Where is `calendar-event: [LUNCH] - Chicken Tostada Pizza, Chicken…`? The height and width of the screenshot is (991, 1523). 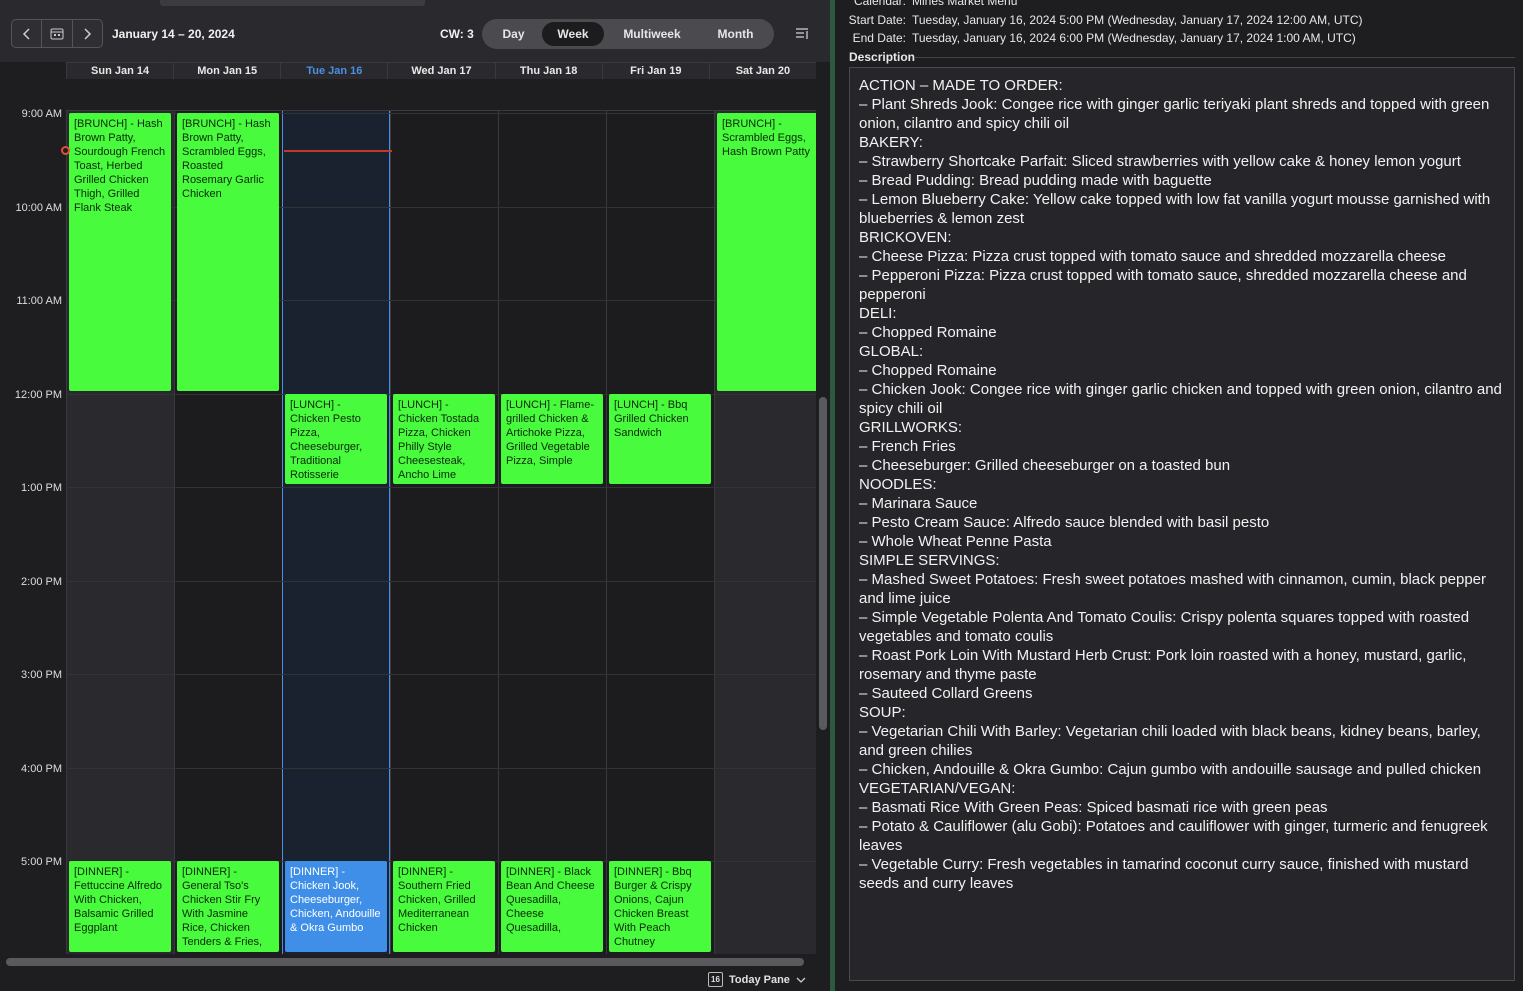 calendar-event: [LUNCH] - Chicken Tostada Pizza, Chicken… is located at coordinates (444, 438).